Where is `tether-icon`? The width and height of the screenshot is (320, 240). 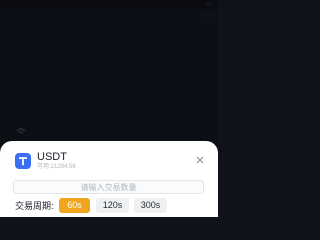
tether-icon is located at coordinates (23, 161).